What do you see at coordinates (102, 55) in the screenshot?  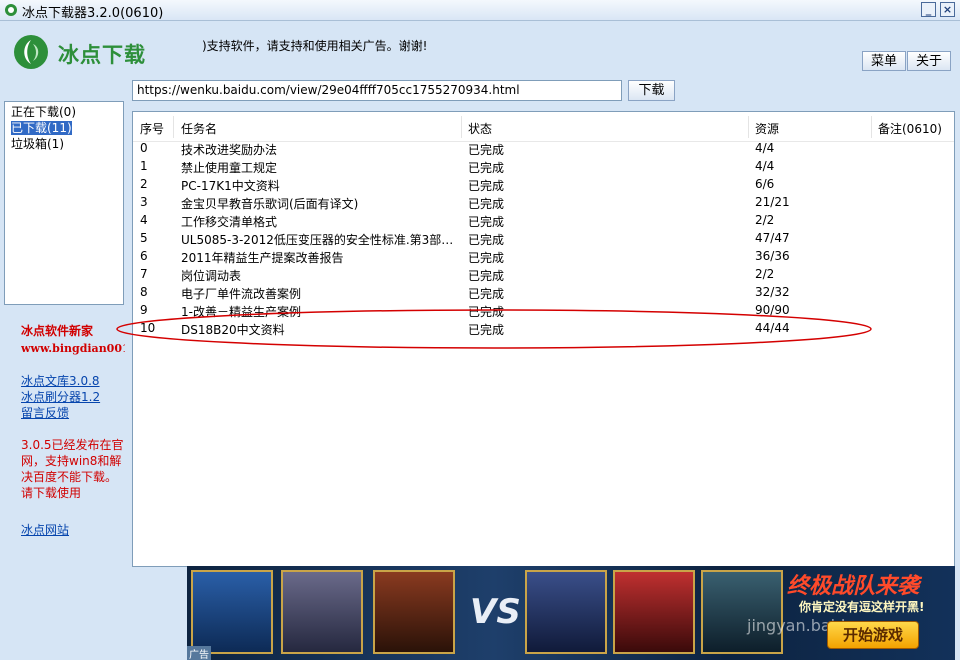 I see `logo-text: 冰点下载` at bounding box center [102, 55].